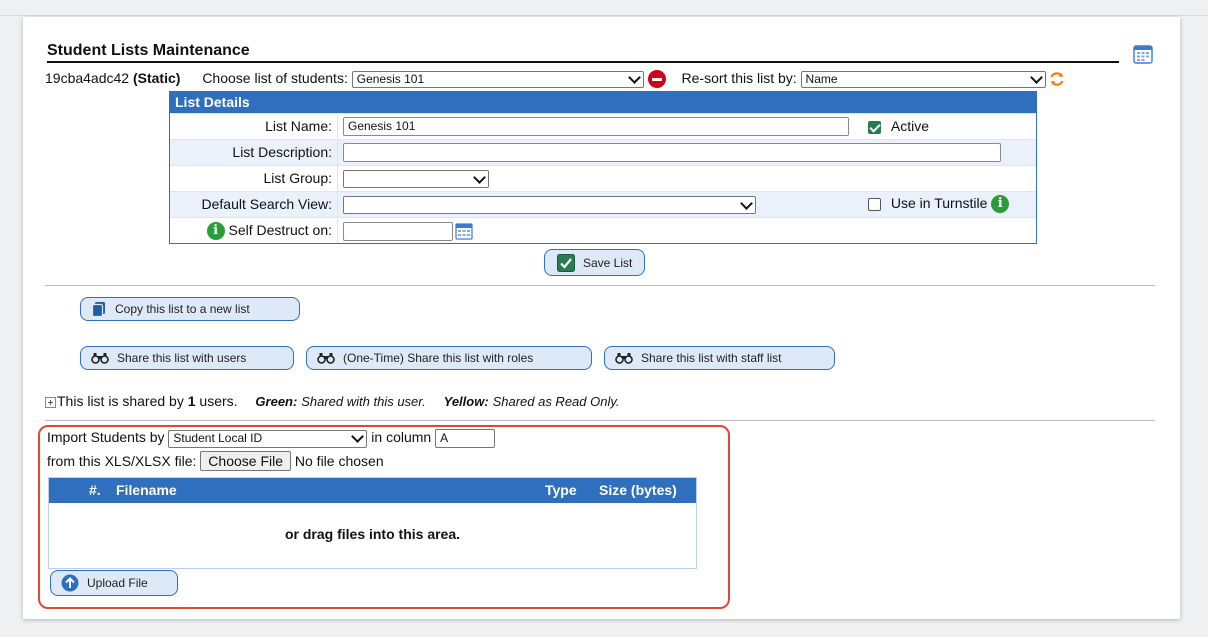 The image size is (1208, 637). What do you see at coordinates (604, 15) in the screenshot?
I see `top-divider` at bounding box center [604, 15].